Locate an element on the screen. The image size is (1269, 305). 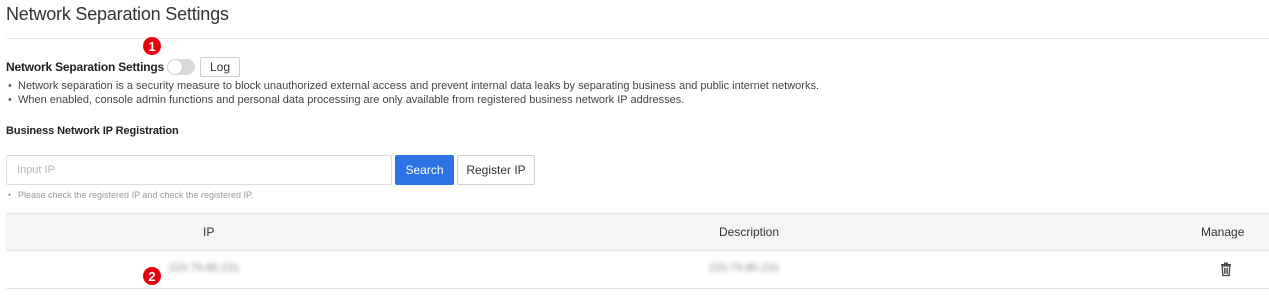
trash-icon is located at coordinates (1226, 269).